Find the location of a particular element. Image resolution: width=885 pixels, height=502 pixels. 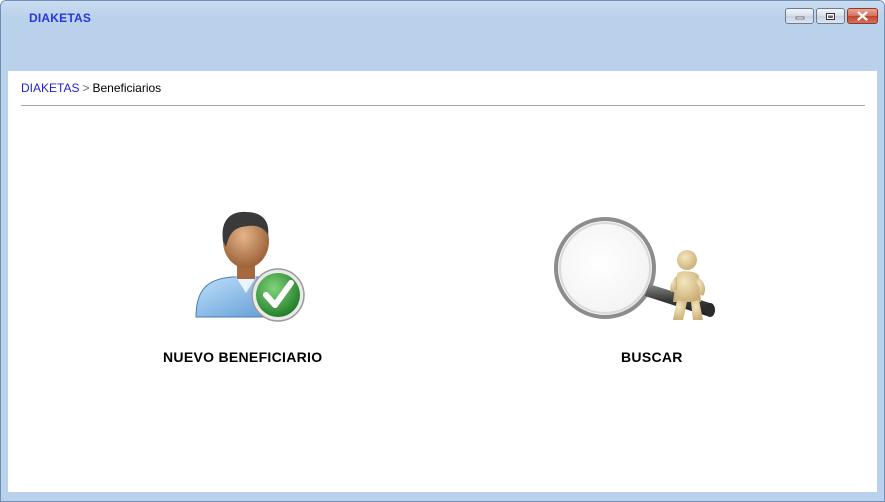

new-beneficiary-label: NUEVO BENEFICIARIO is located at coordinates (243, 357).